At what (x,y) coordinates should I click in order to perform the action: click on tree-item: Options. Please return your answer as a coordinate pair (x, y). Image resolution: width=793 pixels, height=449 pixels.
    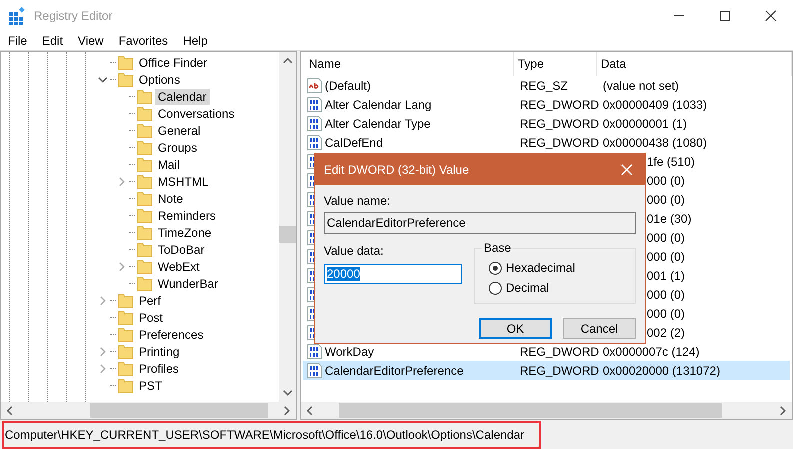
    Looking at the image, I should click on (160, 80).